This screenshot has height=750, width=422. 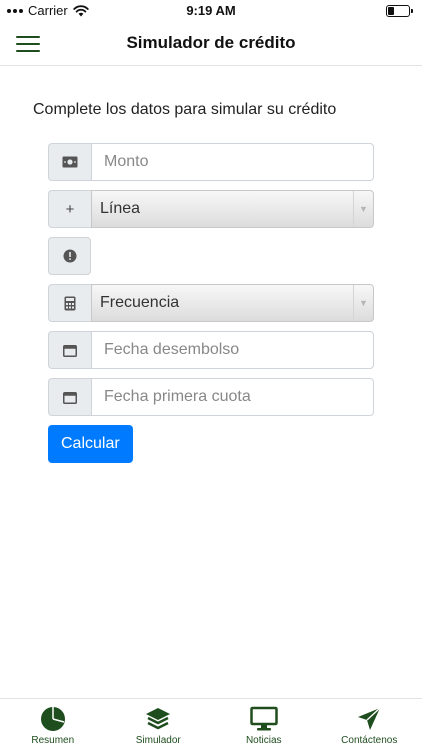 I want to click on tab-resumen: Resumen, so click(x=53, y=724).